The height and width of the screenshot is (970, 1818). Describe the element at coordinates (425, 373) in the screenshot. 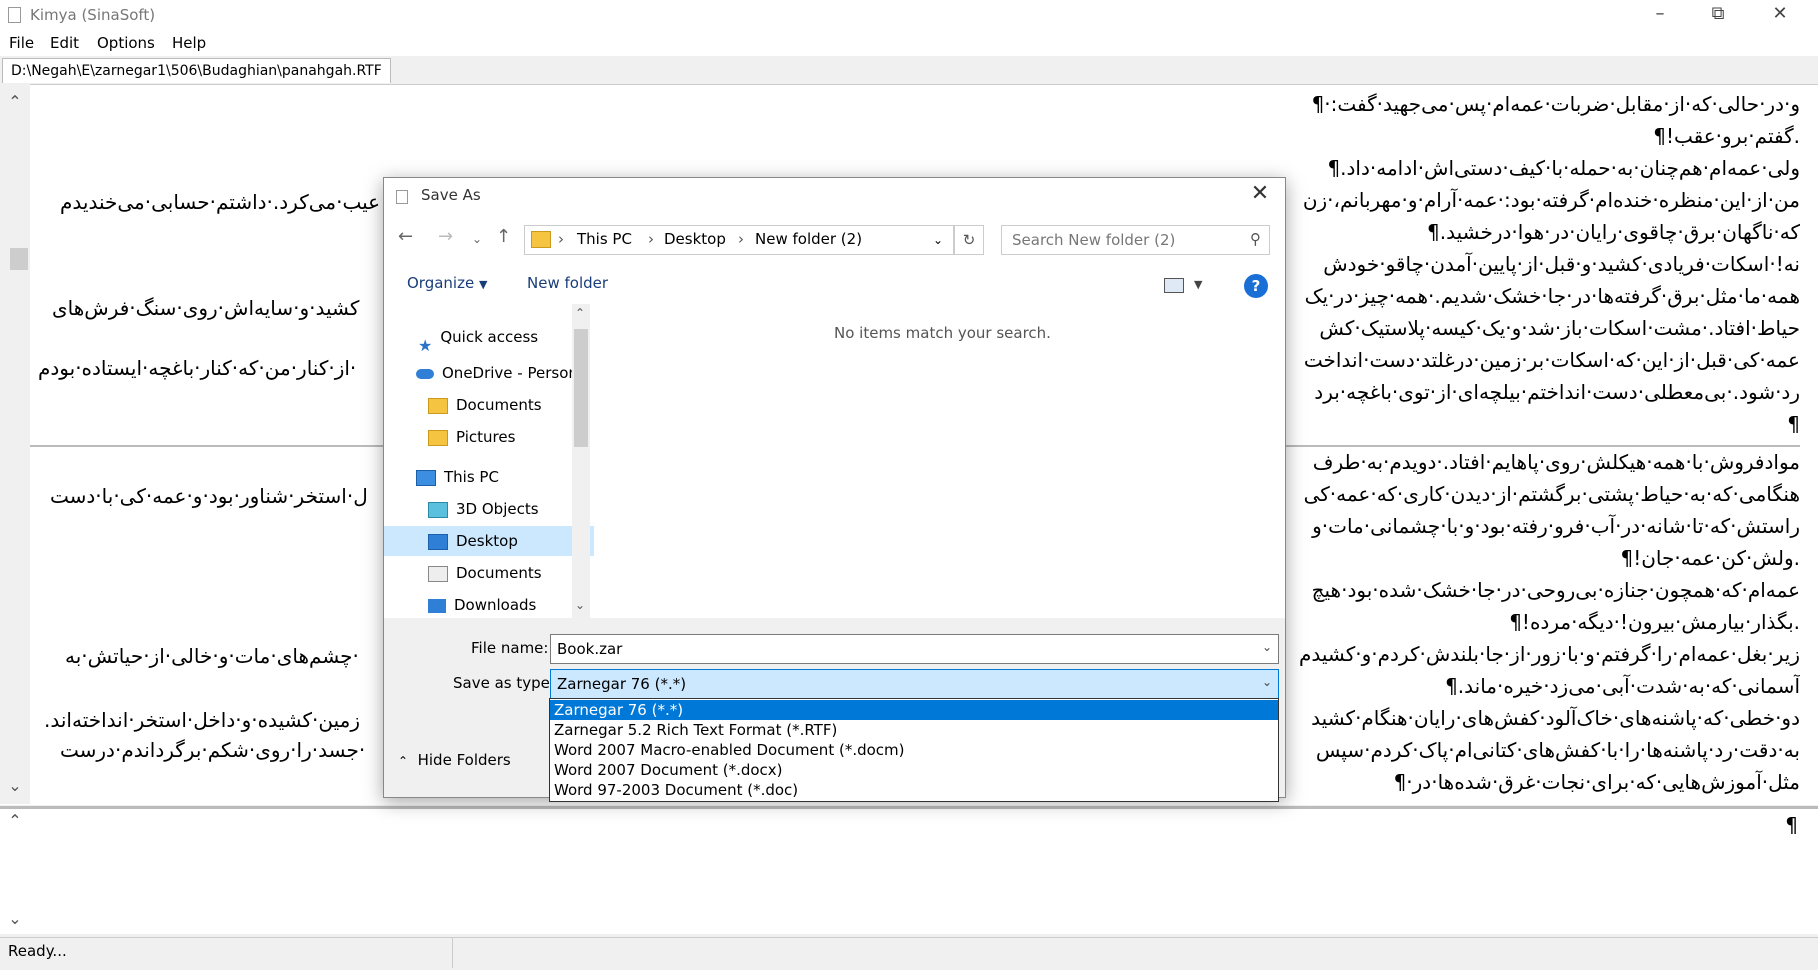

I see `cloud-icon` at that location.